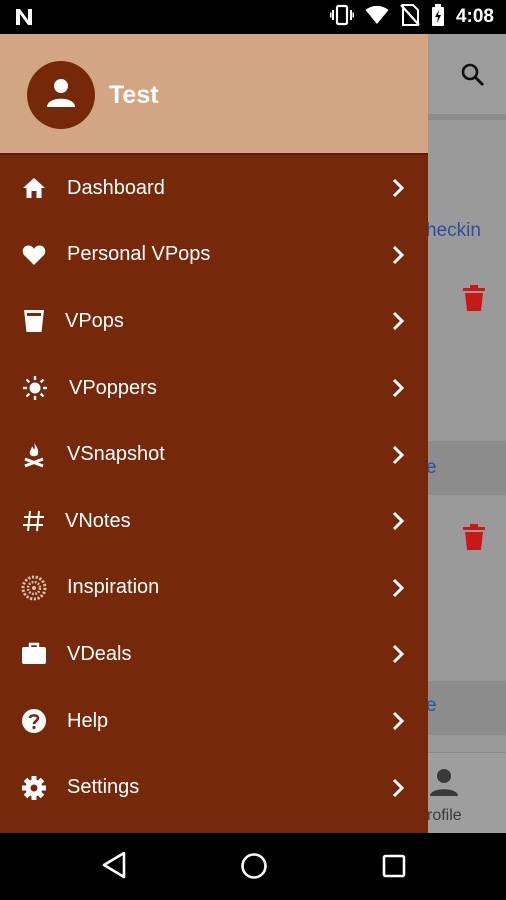 This screenshot has width=506, height=900. I want to click on menu-item-vpoppers: VPoppers, so click(214, 388).